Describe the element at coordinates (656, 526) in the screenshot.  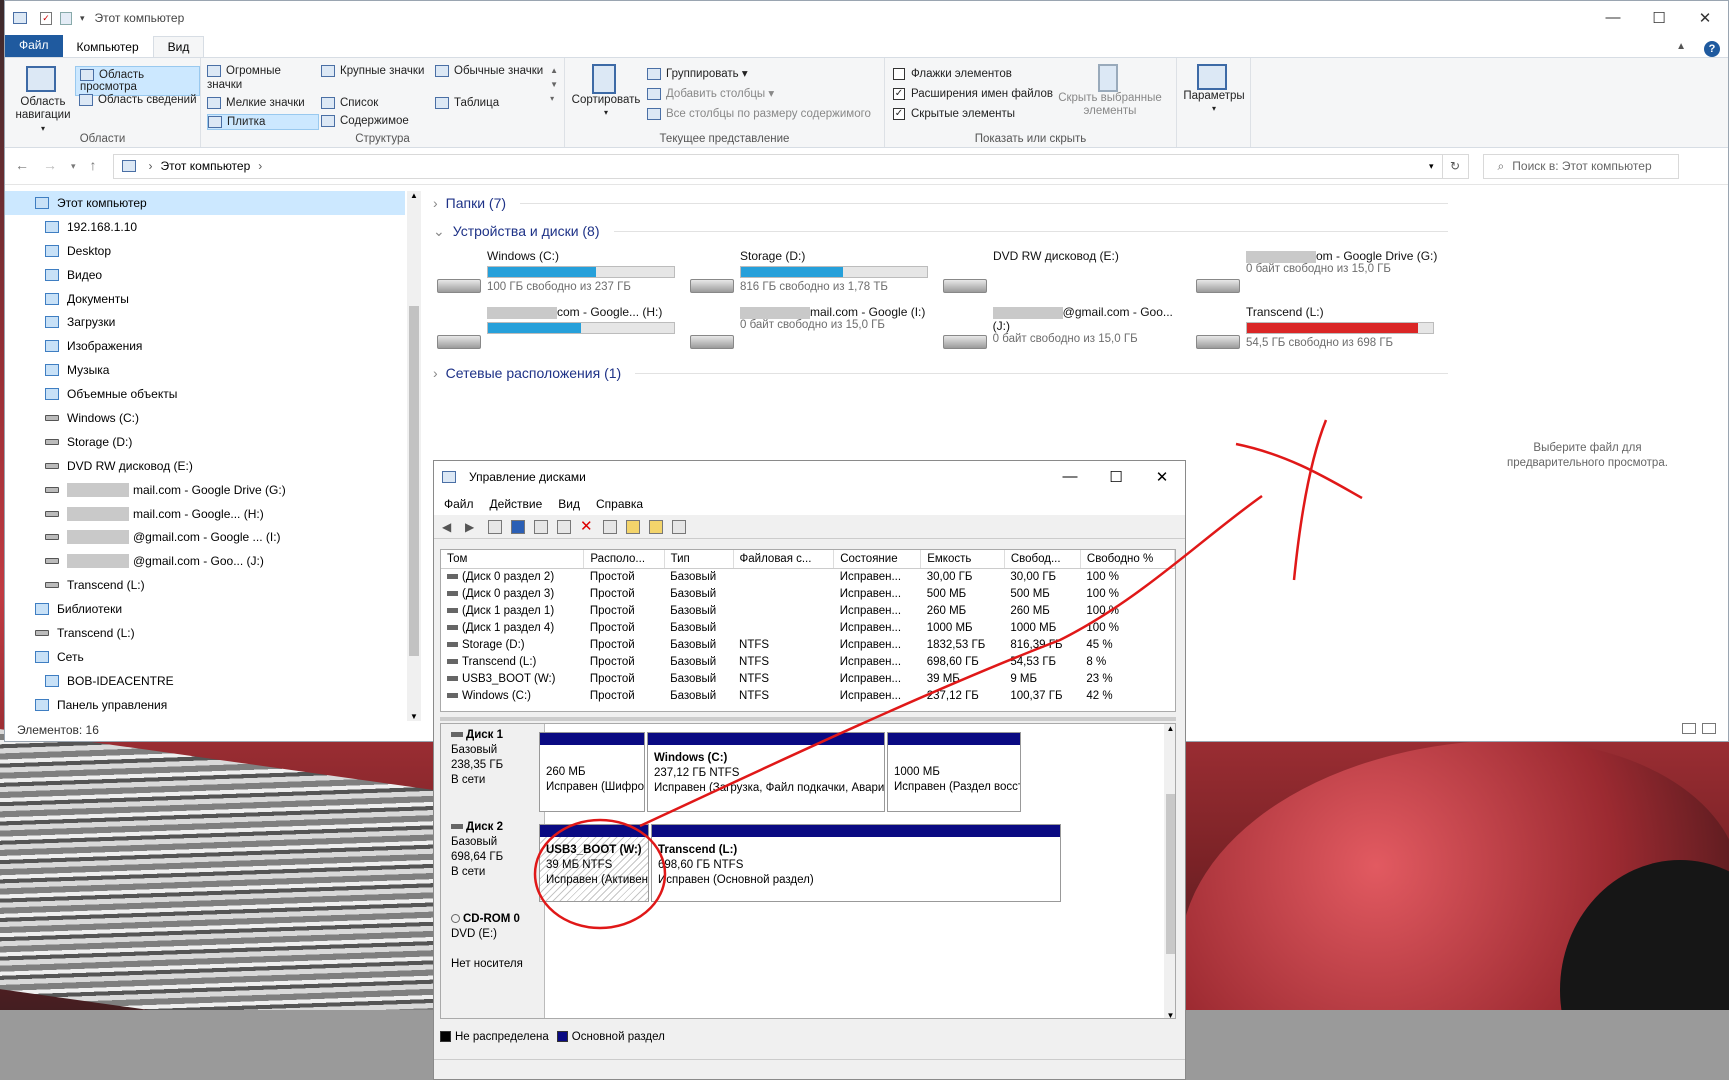
I see `folder-search-icon` at that location.